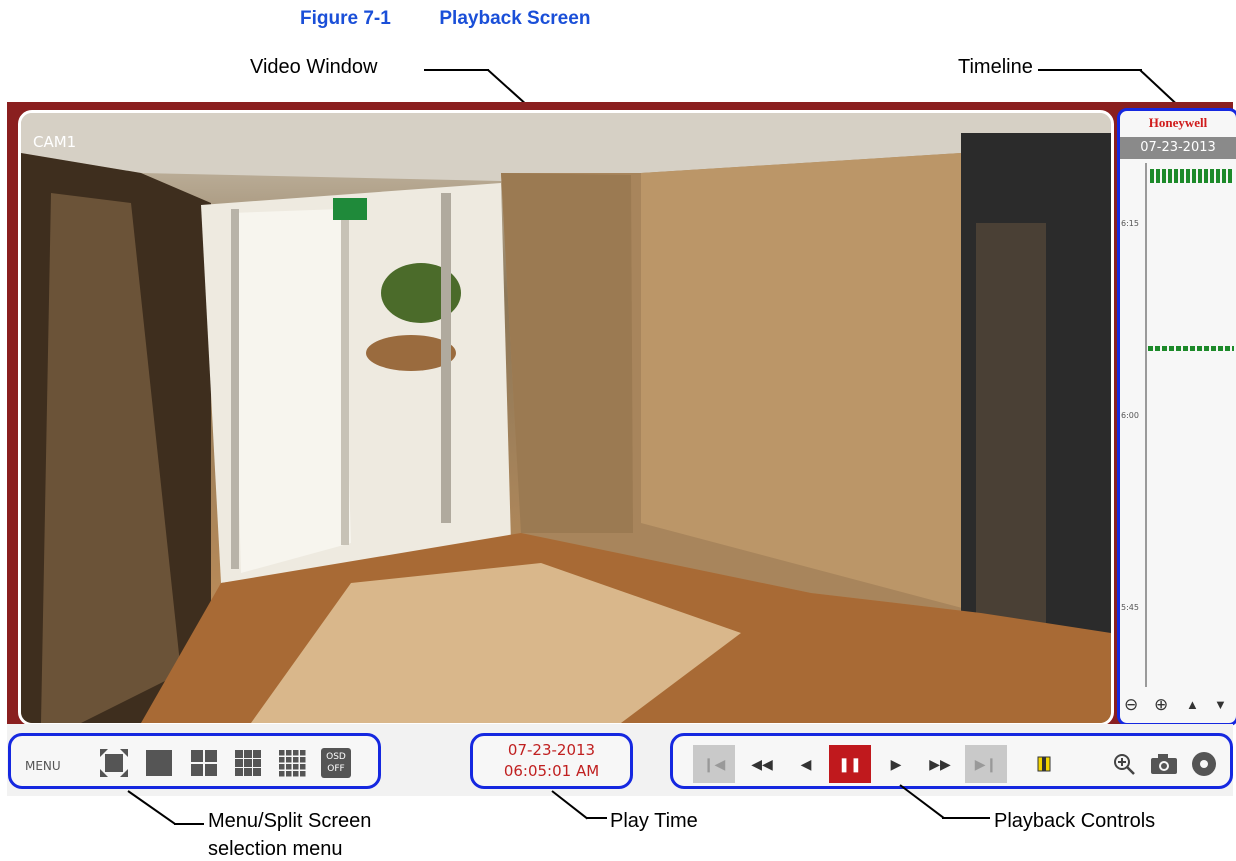  I want to click on reverse-play-icon: ◀, so click(806, 763).